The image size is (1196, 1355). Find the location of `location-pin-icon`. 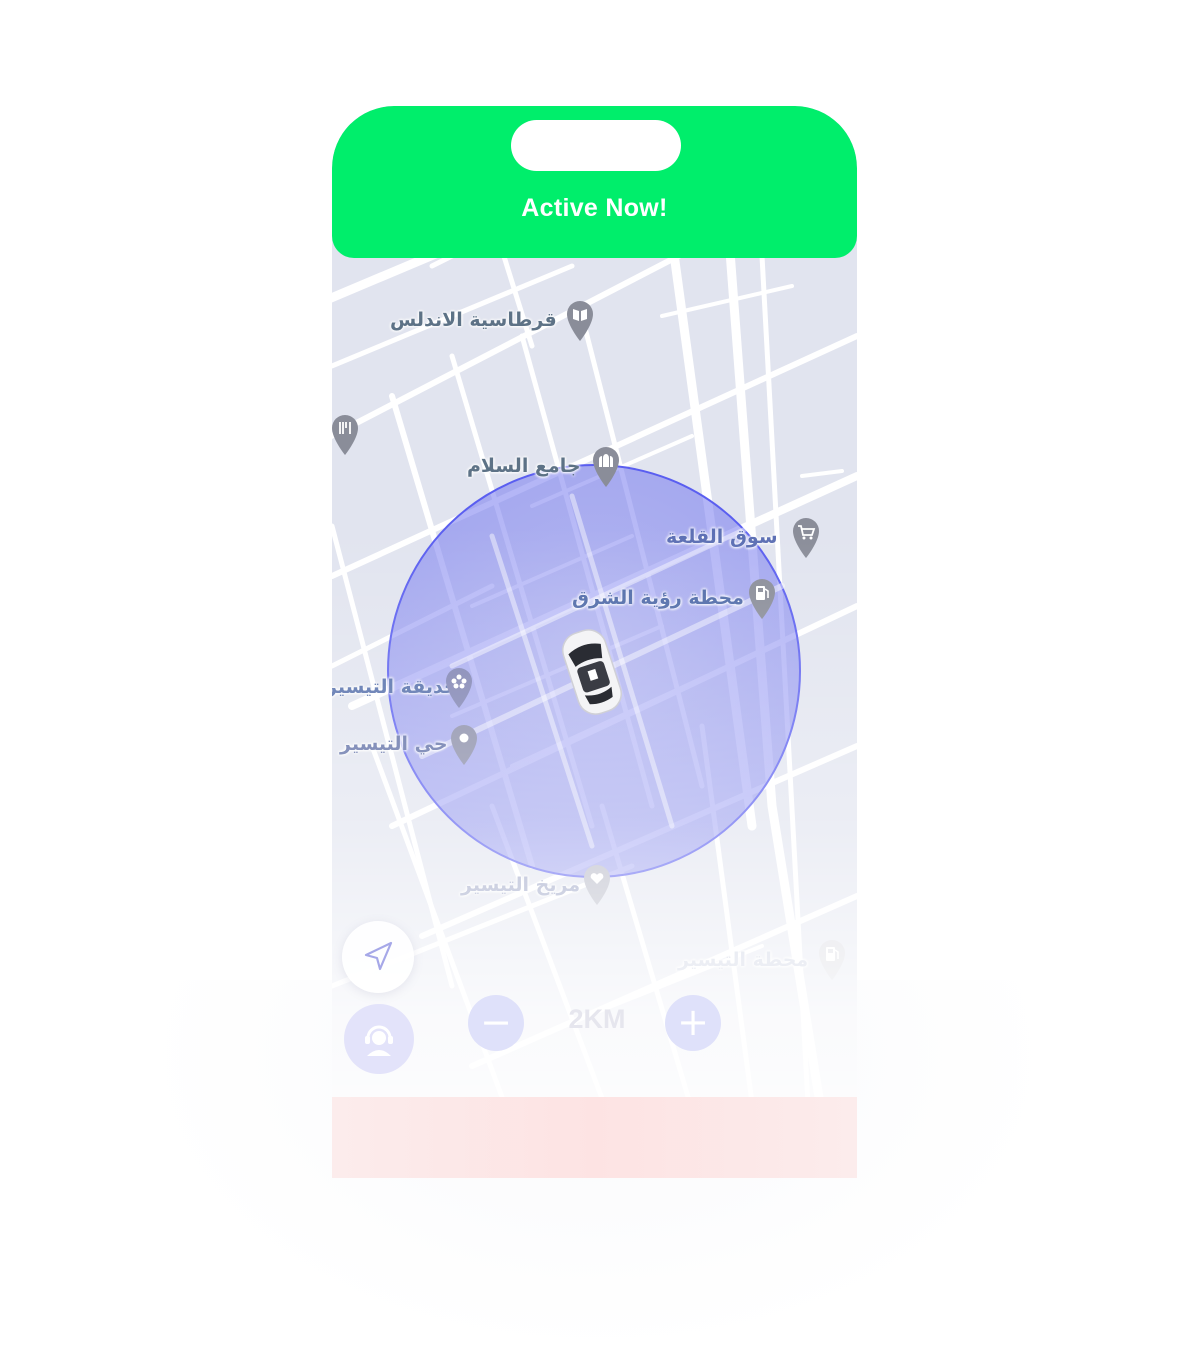

location-pin-icon is located at coordinates (464, 745).